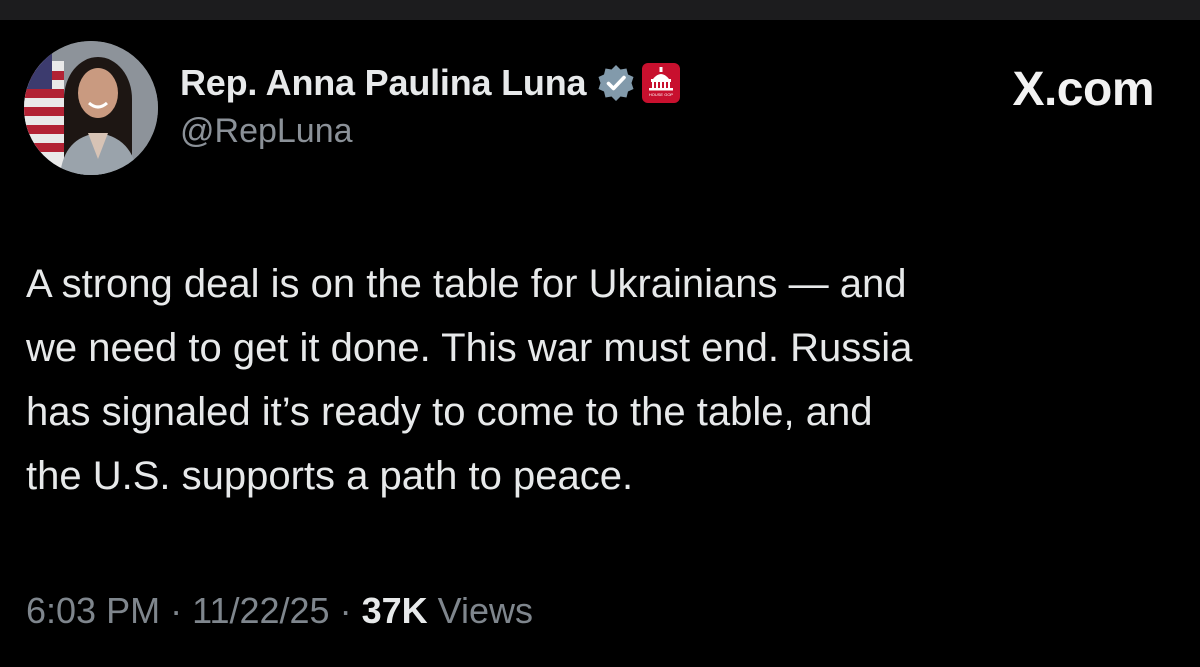 The height and width of the screenshot is (667, 1200). I want to click on tweet-line: the U.S. supports a path to peace., so click(330, 476).